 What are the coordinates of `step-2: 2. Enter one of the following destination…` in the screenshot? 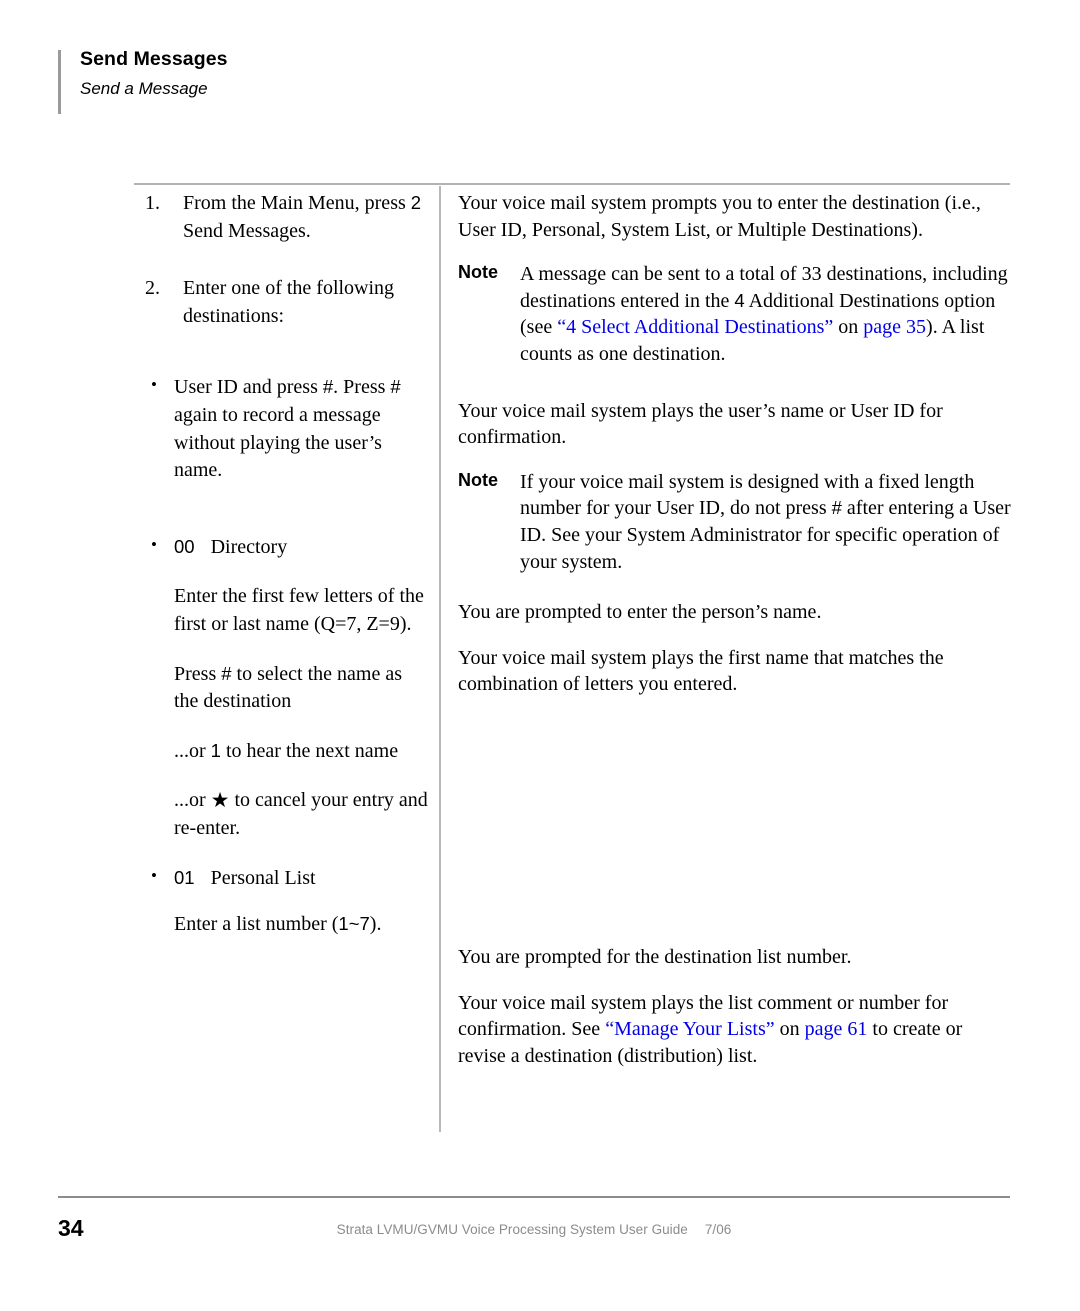 It's located at (282, 302).